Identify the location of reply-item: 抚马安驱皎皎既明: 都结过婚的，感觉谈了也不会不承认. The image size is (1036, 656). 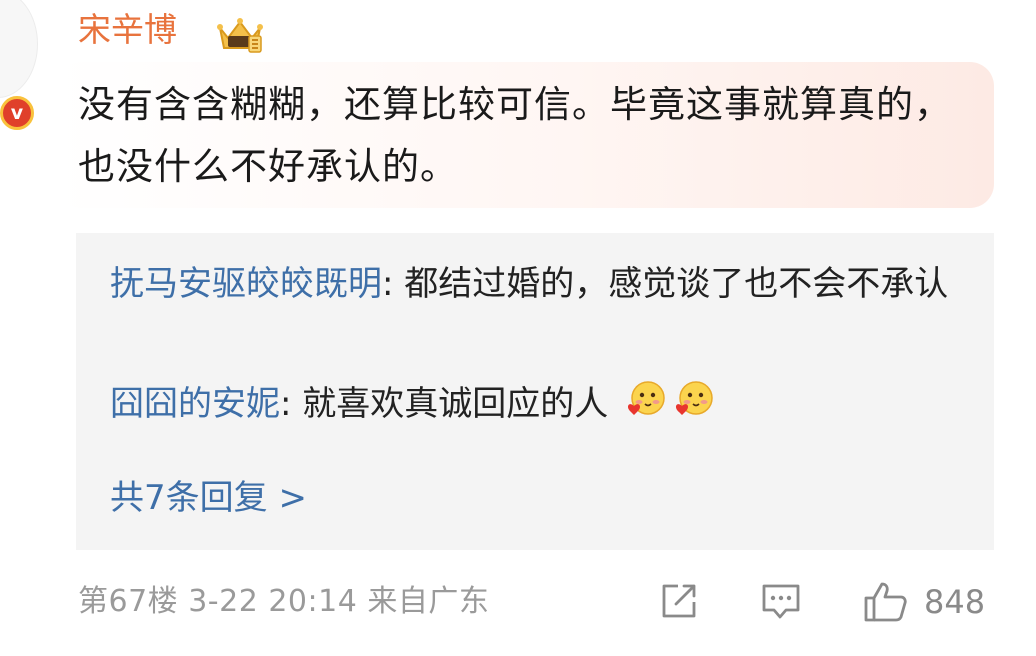
(535, 284).